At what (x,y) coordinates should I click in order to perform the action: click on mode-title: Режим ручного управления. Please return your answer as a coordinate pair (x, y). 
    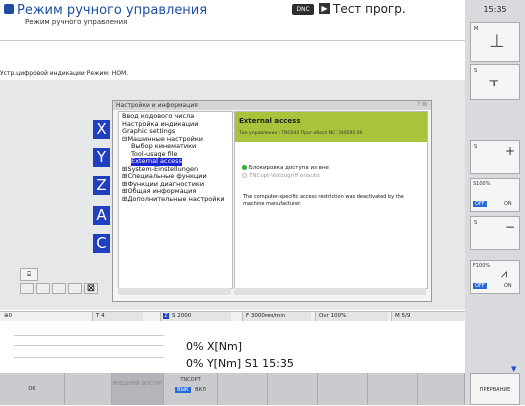
    Looking at the image, I should click on (112, 10).